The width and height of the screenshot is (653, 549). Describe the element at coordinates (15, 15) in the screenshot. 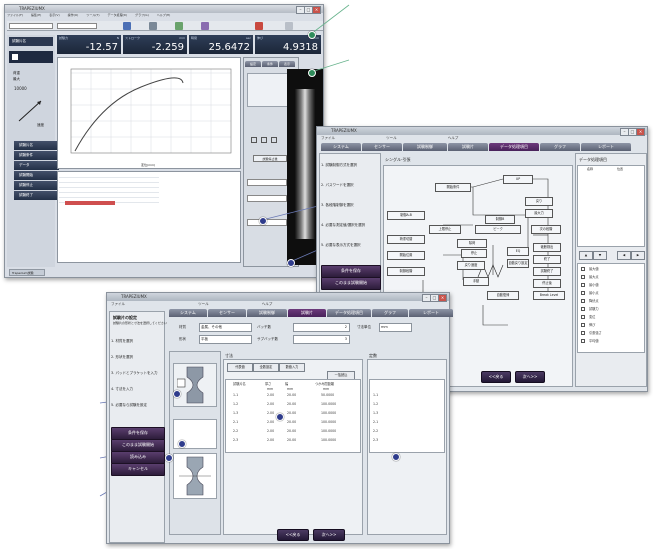

I see `menu-file: ファイル(F)` at that location.